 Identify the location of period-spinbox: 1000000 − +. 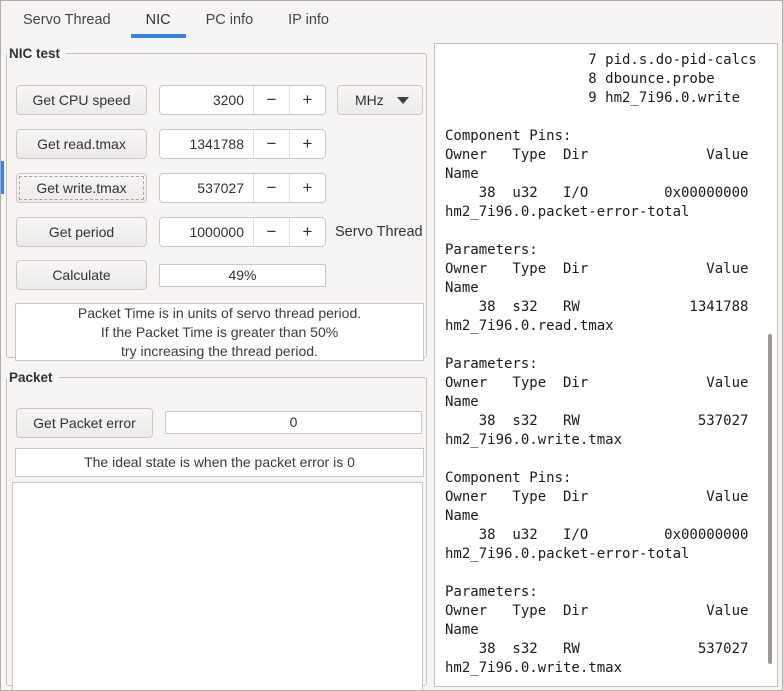
(242, 232).